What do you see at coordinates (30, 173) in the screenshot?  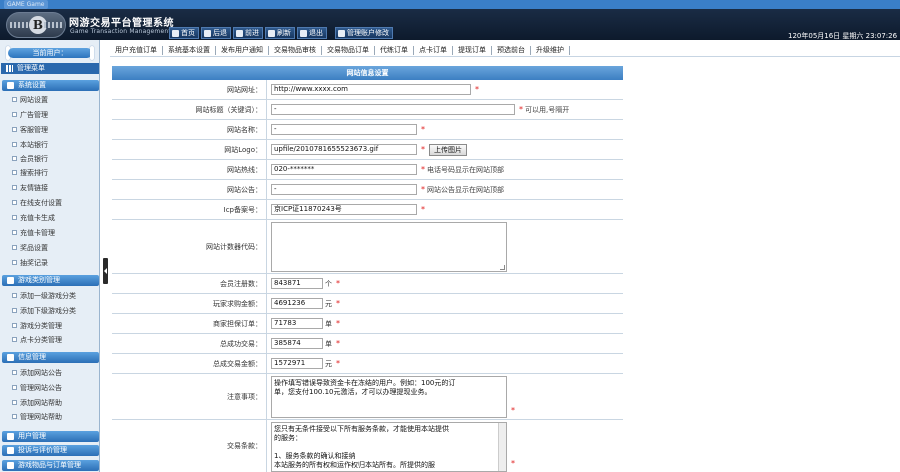 I see `menu-item-search-ranking: 搜索排行` at bounding box center [30, 173].